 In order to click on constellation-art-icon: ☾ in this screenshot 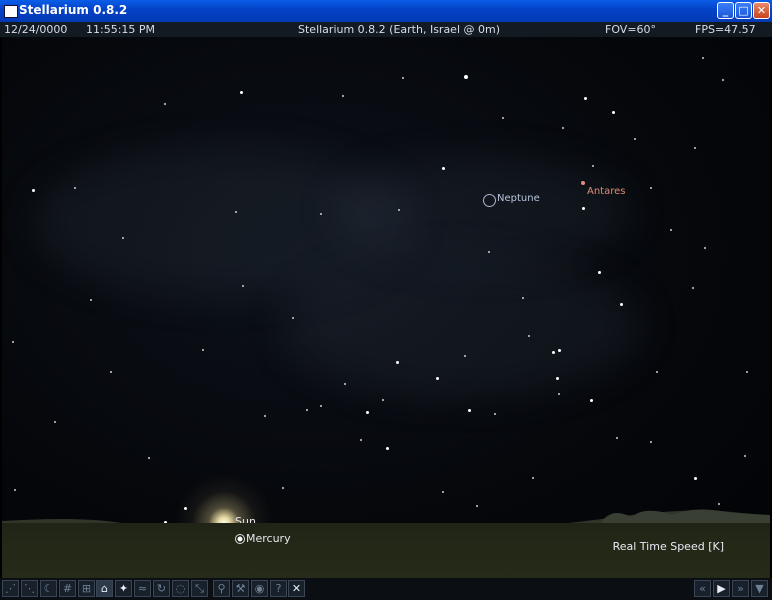, I will do `click(48, 588)`.